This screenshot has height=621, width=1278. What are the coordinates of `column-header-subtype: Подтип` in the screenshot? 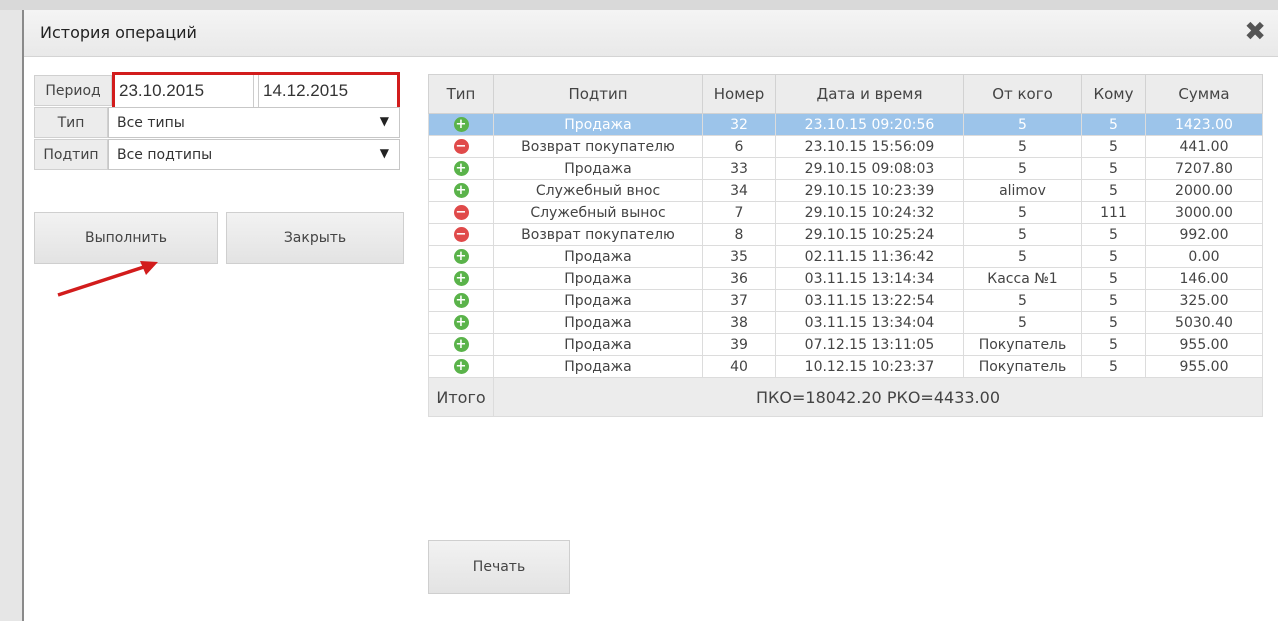 It's located at (598, 94).